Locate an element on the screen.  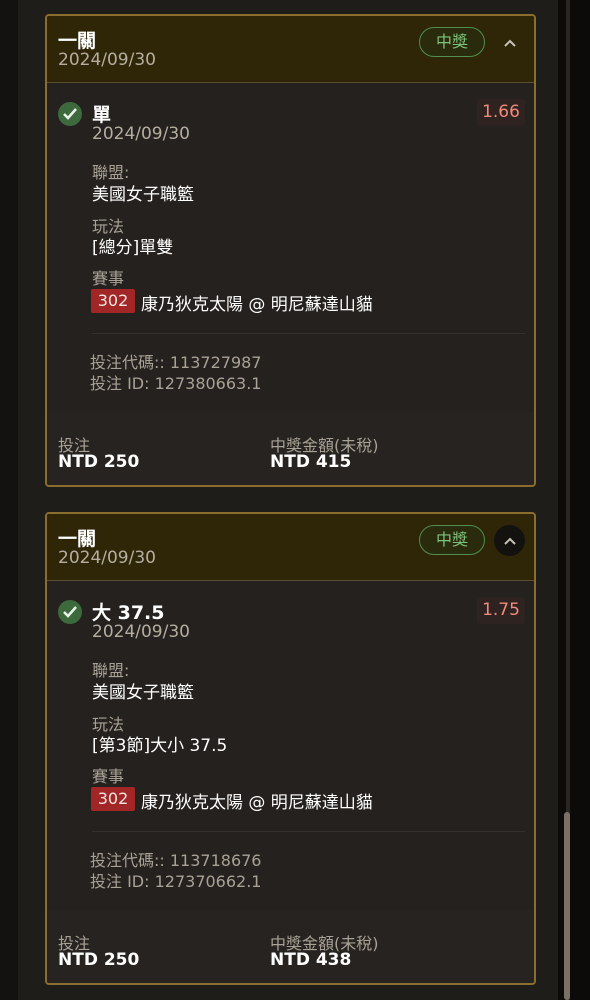
selection-name: 大 37.5 is located at coordinates (128, 613).